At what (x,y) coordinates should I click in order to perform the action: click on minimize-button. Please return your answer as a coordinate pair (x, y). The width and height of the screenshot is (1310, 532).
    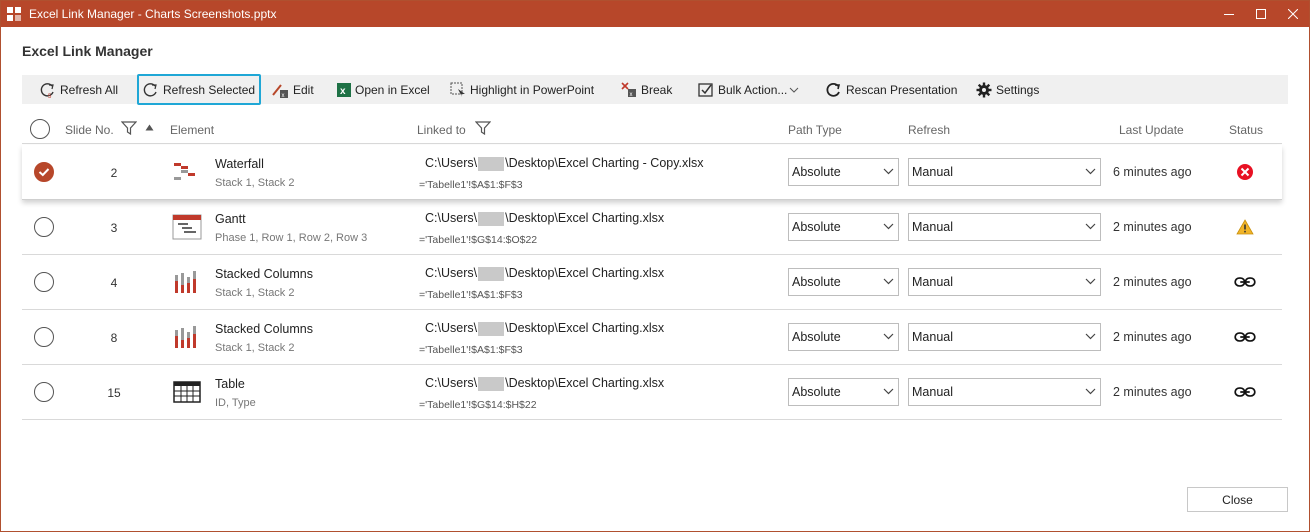
    Looking at the image, I should click on (1229, 14).